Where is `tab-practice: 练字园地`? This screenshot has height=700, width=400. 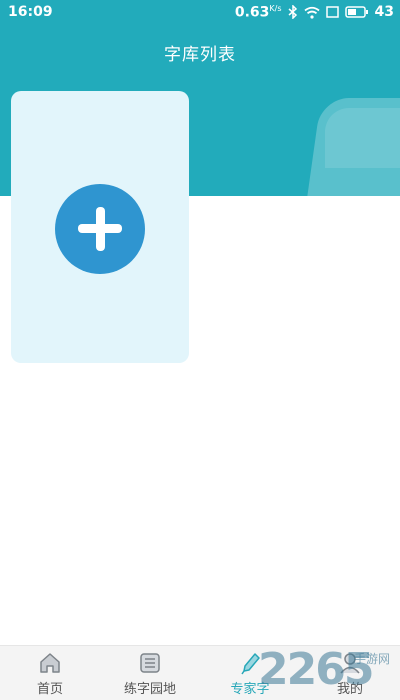 tab-practice: 练字园地 is located at coordinates (150, 673).